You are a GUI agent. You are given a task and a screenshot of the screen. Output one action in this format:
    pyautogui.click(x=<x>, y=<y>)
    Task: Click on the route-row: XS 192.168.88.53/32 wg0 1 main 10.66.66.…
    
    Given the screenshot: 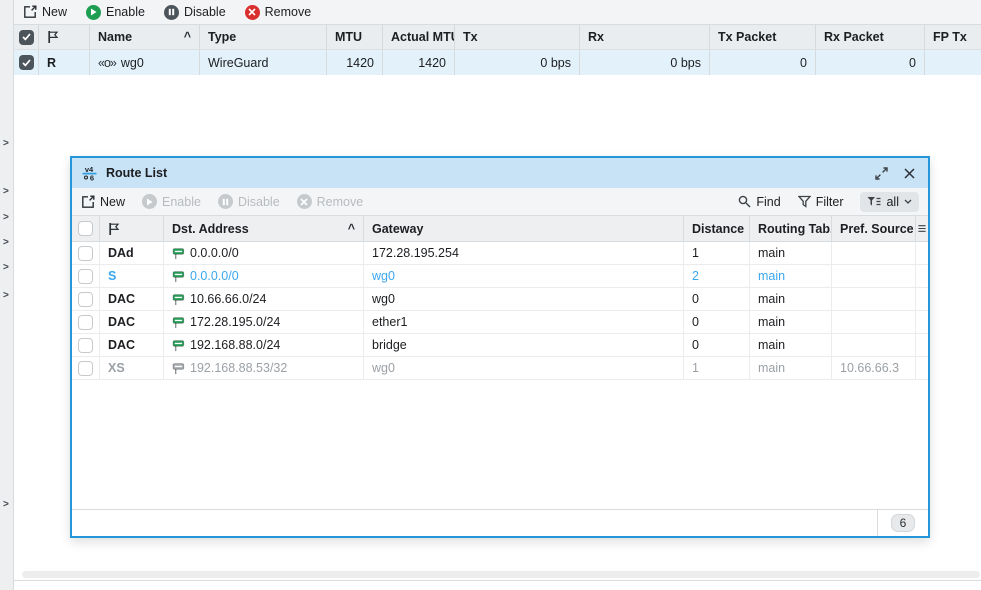 What is the action you would take?
    pyautogui.click(x=500, y=368)
    